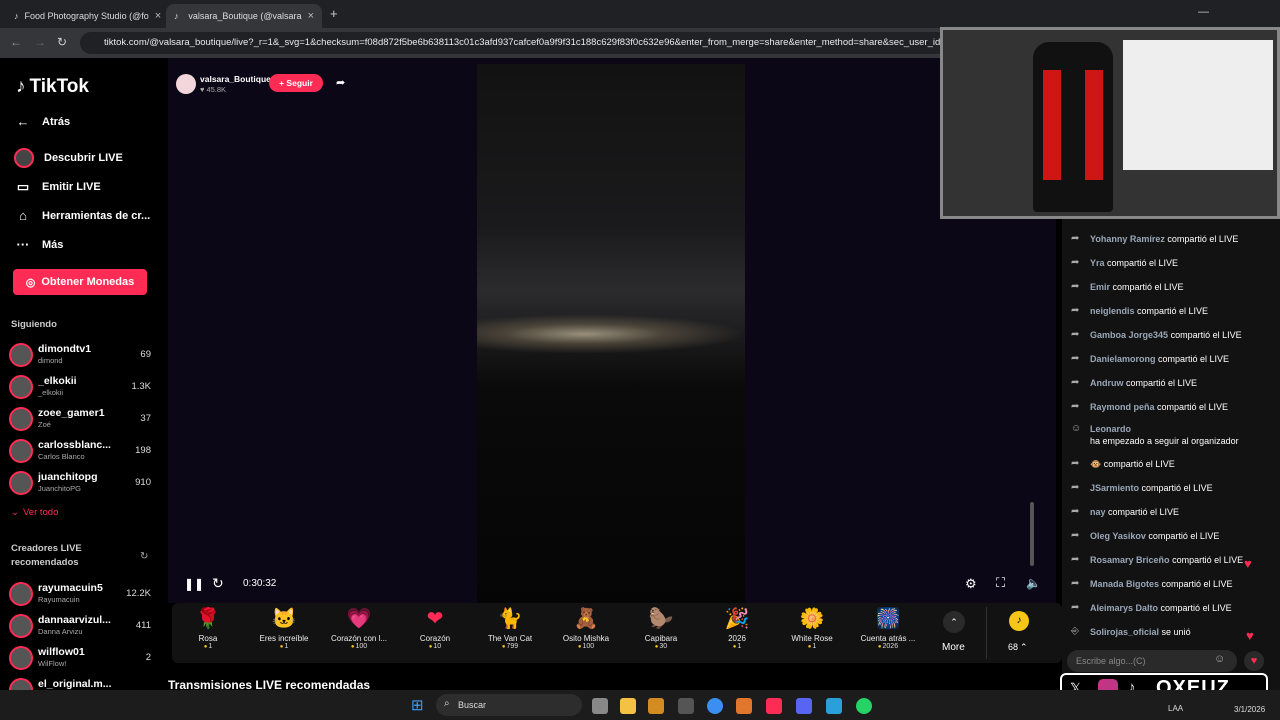 The height and width of the screenshot is (720, 1280). I want to click on discord-icon, so click(804, 706).